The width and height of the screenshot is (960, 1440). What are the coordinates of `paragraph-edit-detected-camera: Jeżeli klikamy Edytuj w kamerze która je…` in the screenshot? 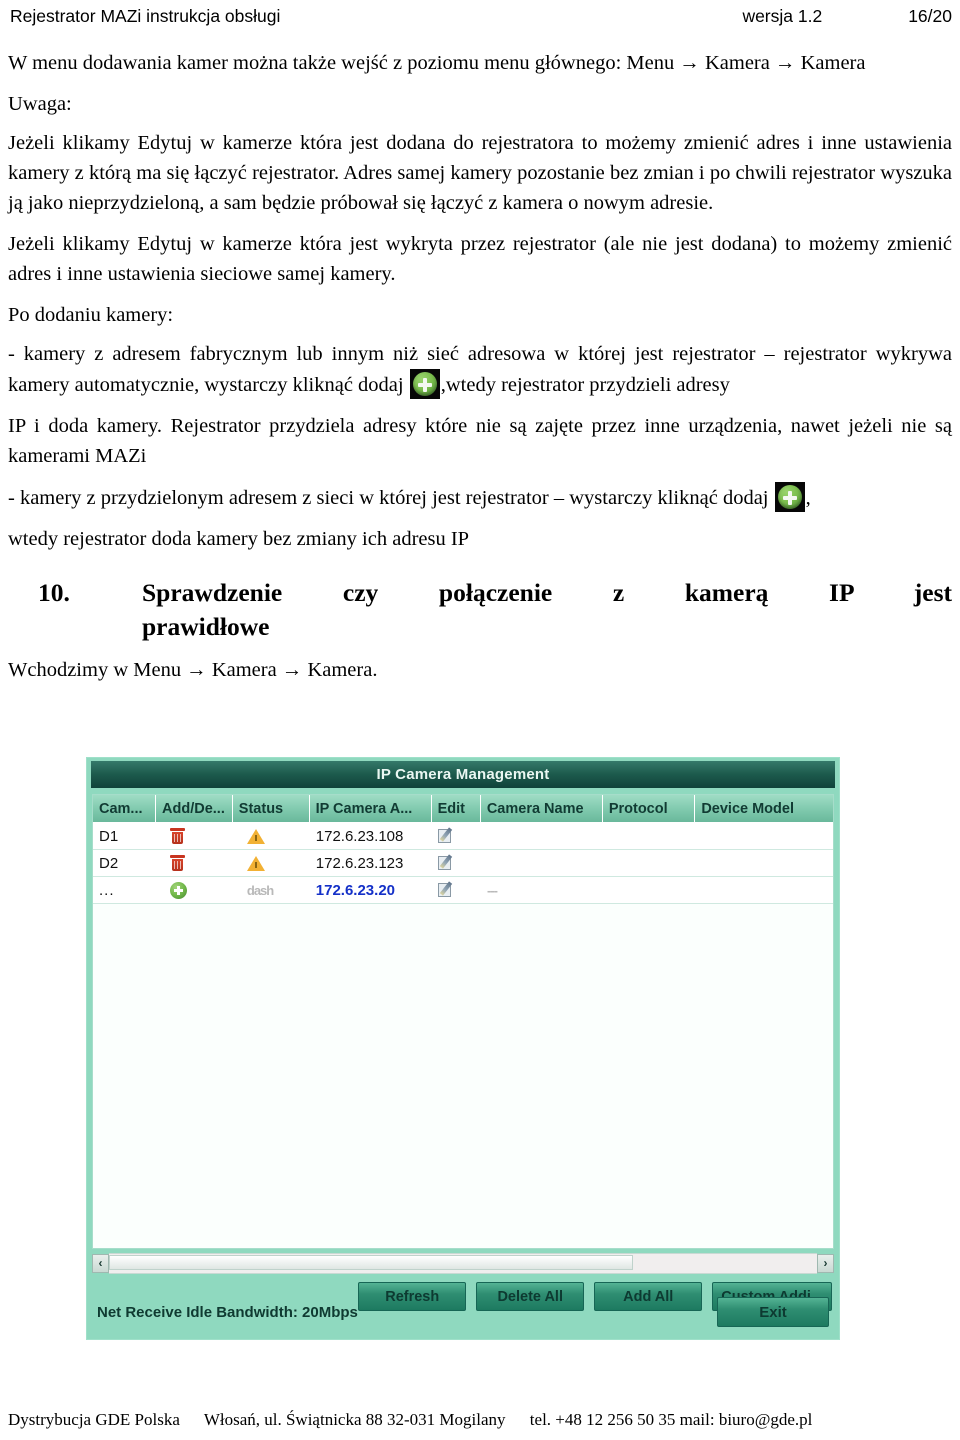 It's located at (480, 259).